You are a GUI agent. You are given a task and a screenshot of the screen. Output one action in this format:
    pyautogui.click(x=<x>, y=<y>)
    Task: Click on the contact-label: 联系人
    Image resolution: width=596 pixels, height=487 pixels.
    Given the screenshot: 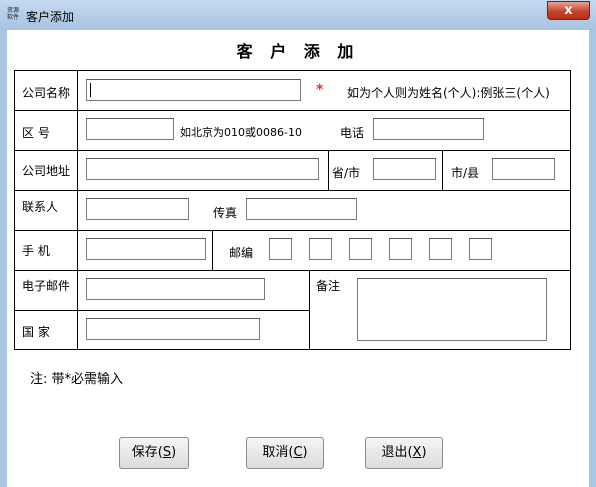 What is the action you would take?
    pyautogui.click(x=40, y=207)
    